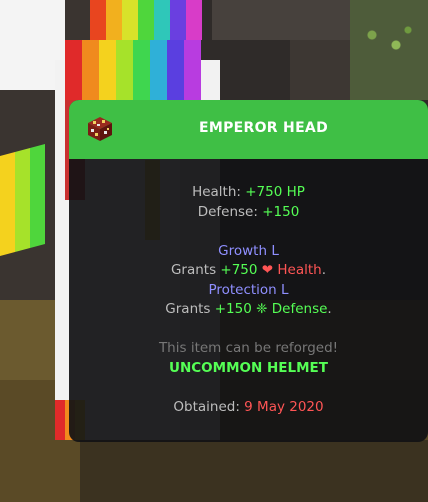 The width and height of the screenshot is (428, 502). I want to click on enchant-name: Growth L, so click(248, 250).